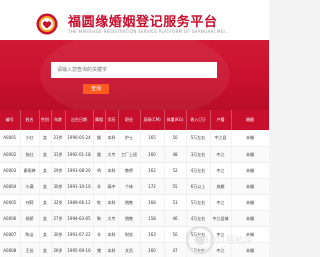  I want to click on table-cell: A0001, so click(10, 138).